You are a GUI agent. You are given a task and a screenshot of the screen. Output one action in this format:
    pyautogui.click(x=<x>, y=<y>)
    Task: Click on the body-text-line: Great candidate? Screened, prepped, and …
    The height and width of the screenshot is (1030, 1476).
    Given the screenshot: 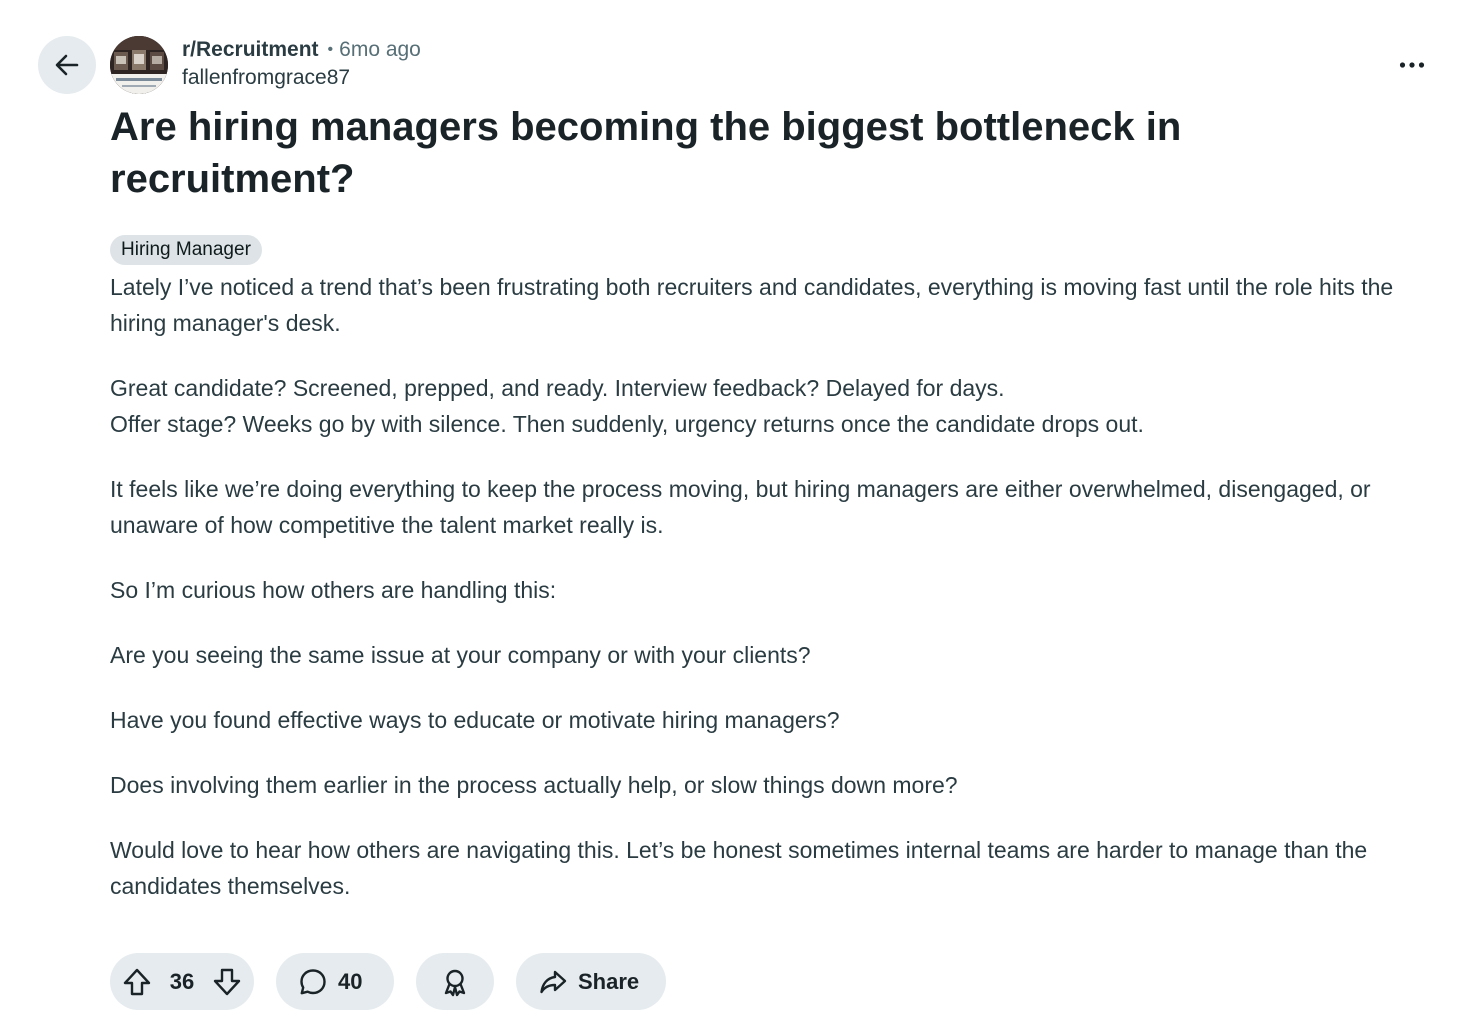 What is the action you would take?
    pyautogui.click(x=557, y=388)
    